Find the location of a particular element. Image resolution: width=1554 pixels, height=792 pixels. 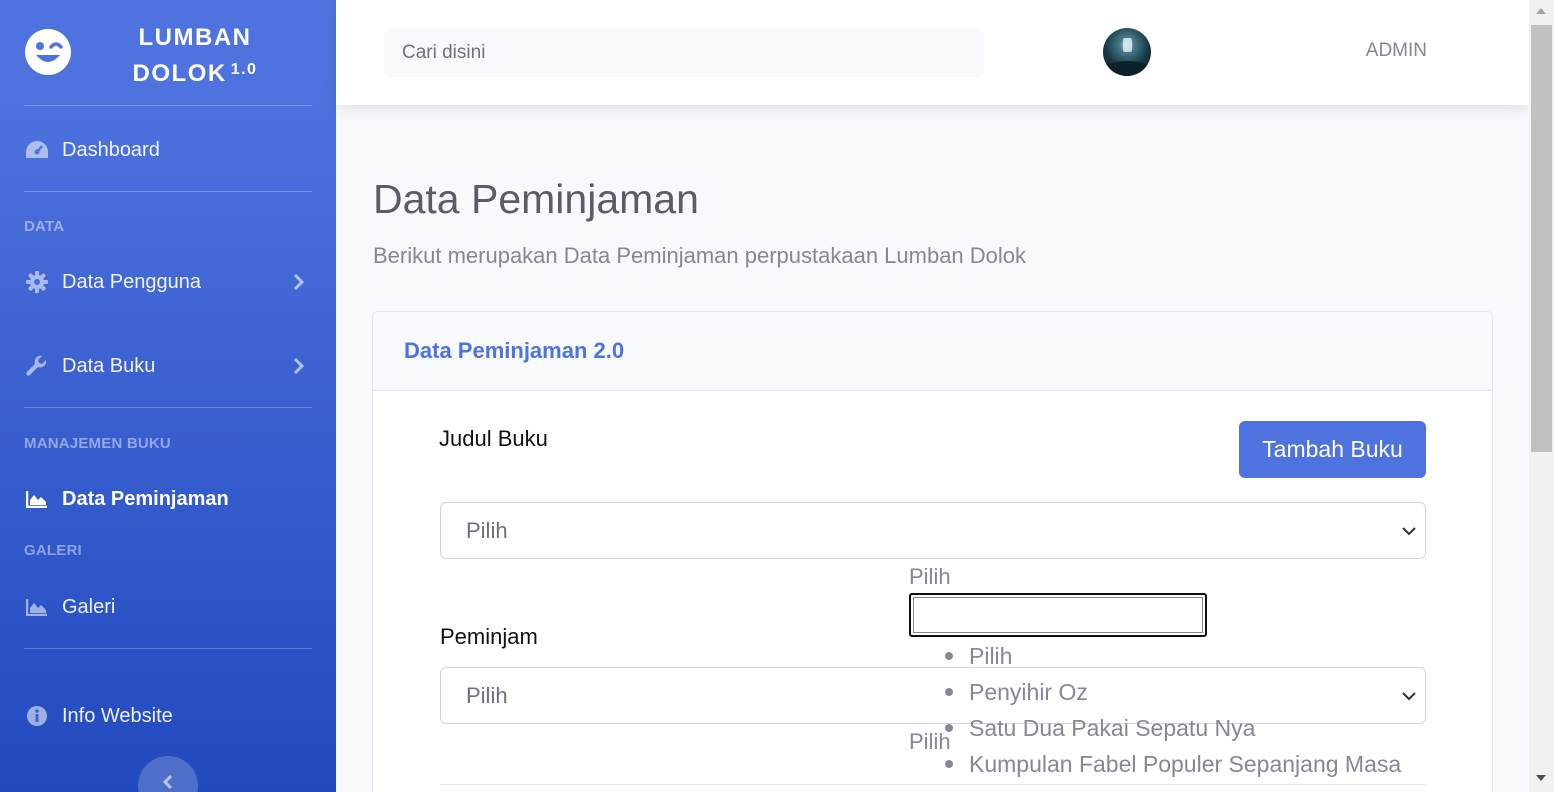

dropdown-option: Kumpulan Fabel Populer Sepanjang Masa is located at coordinates (1172, 764).